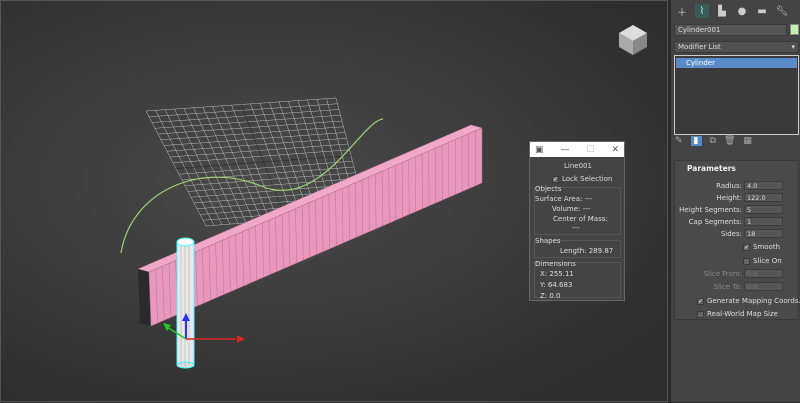  Describe the element at coordinates (763, 221) in the screenshot. I see `cap-segments-spinner: 1` at that location.